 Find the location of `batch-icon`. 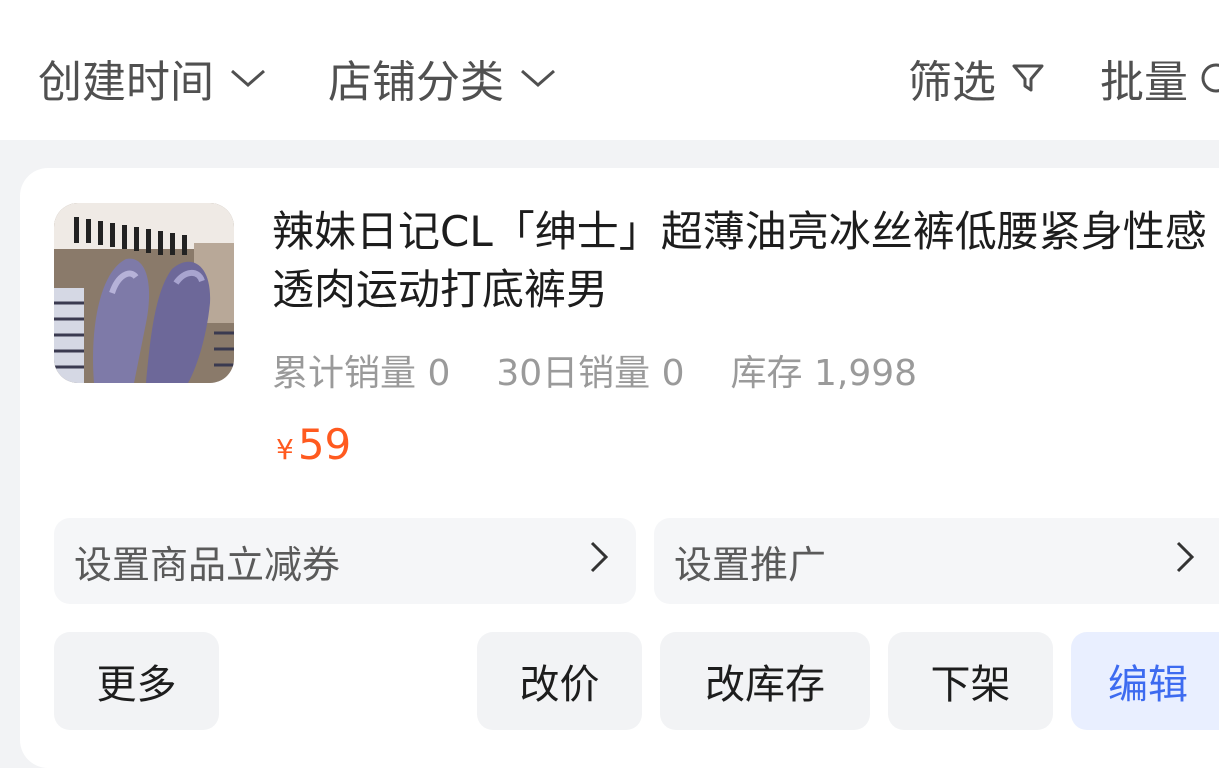

batch-icon is located at coordinates (1206, 78).